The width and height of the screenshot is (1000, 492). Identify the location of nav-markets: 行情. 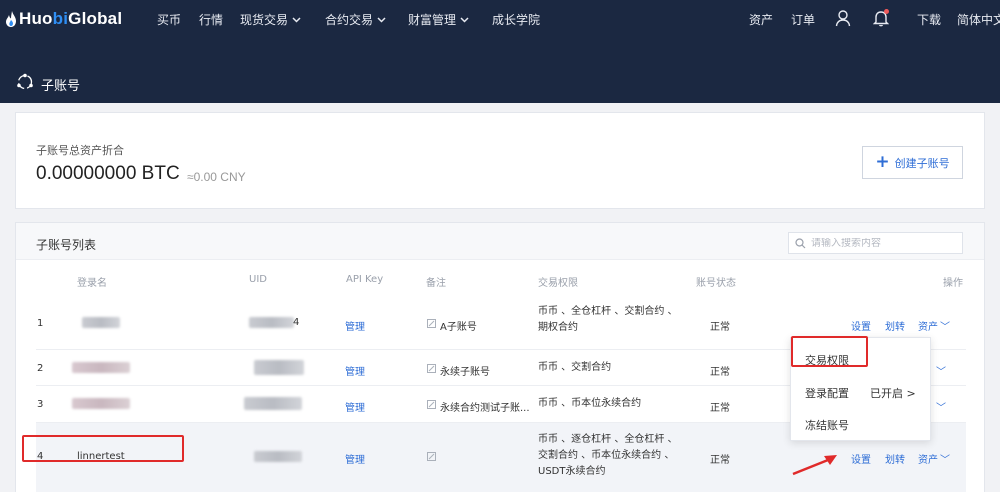
(211, 19).